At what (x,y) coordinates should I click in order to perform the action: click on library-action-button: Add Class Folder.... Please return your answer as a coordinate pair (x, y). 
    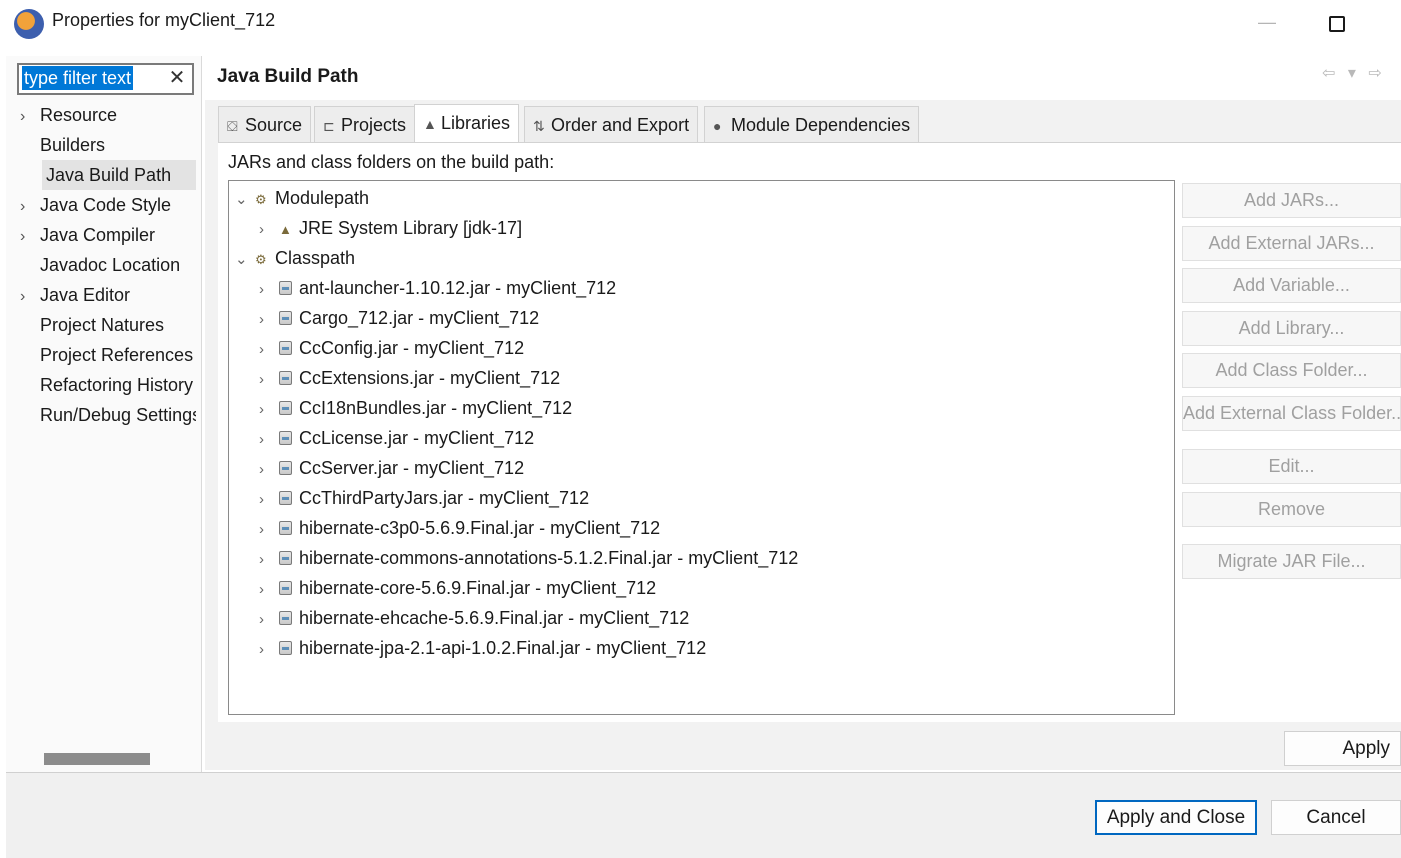
    Looking at the image, I should click on (1291, 370).